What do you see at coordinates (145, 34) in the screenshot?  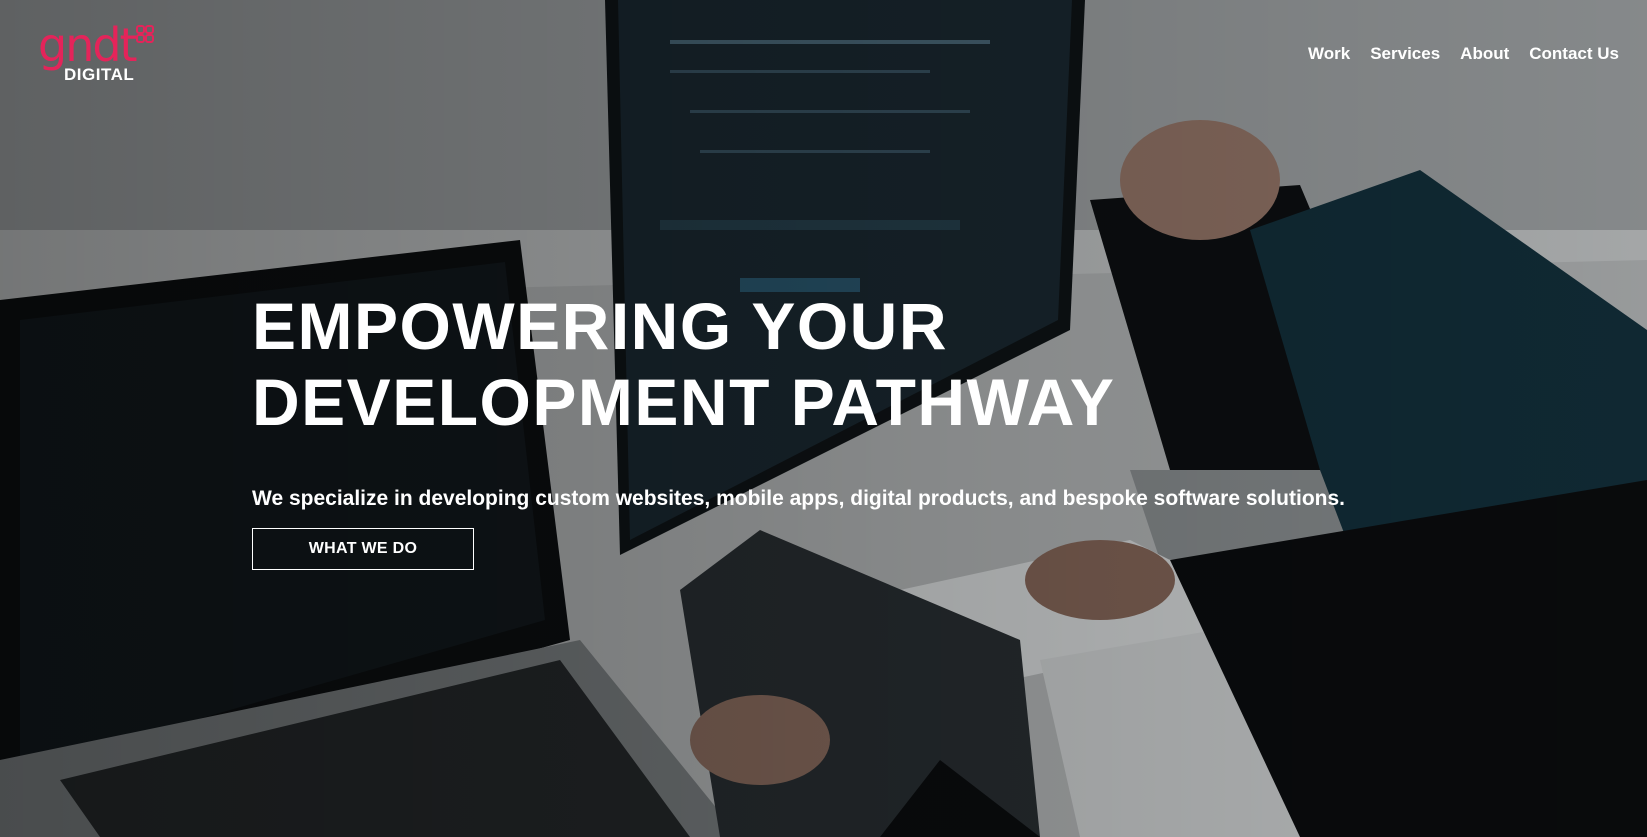 I see `logo-x-icon` at bounding box center [145, 34].